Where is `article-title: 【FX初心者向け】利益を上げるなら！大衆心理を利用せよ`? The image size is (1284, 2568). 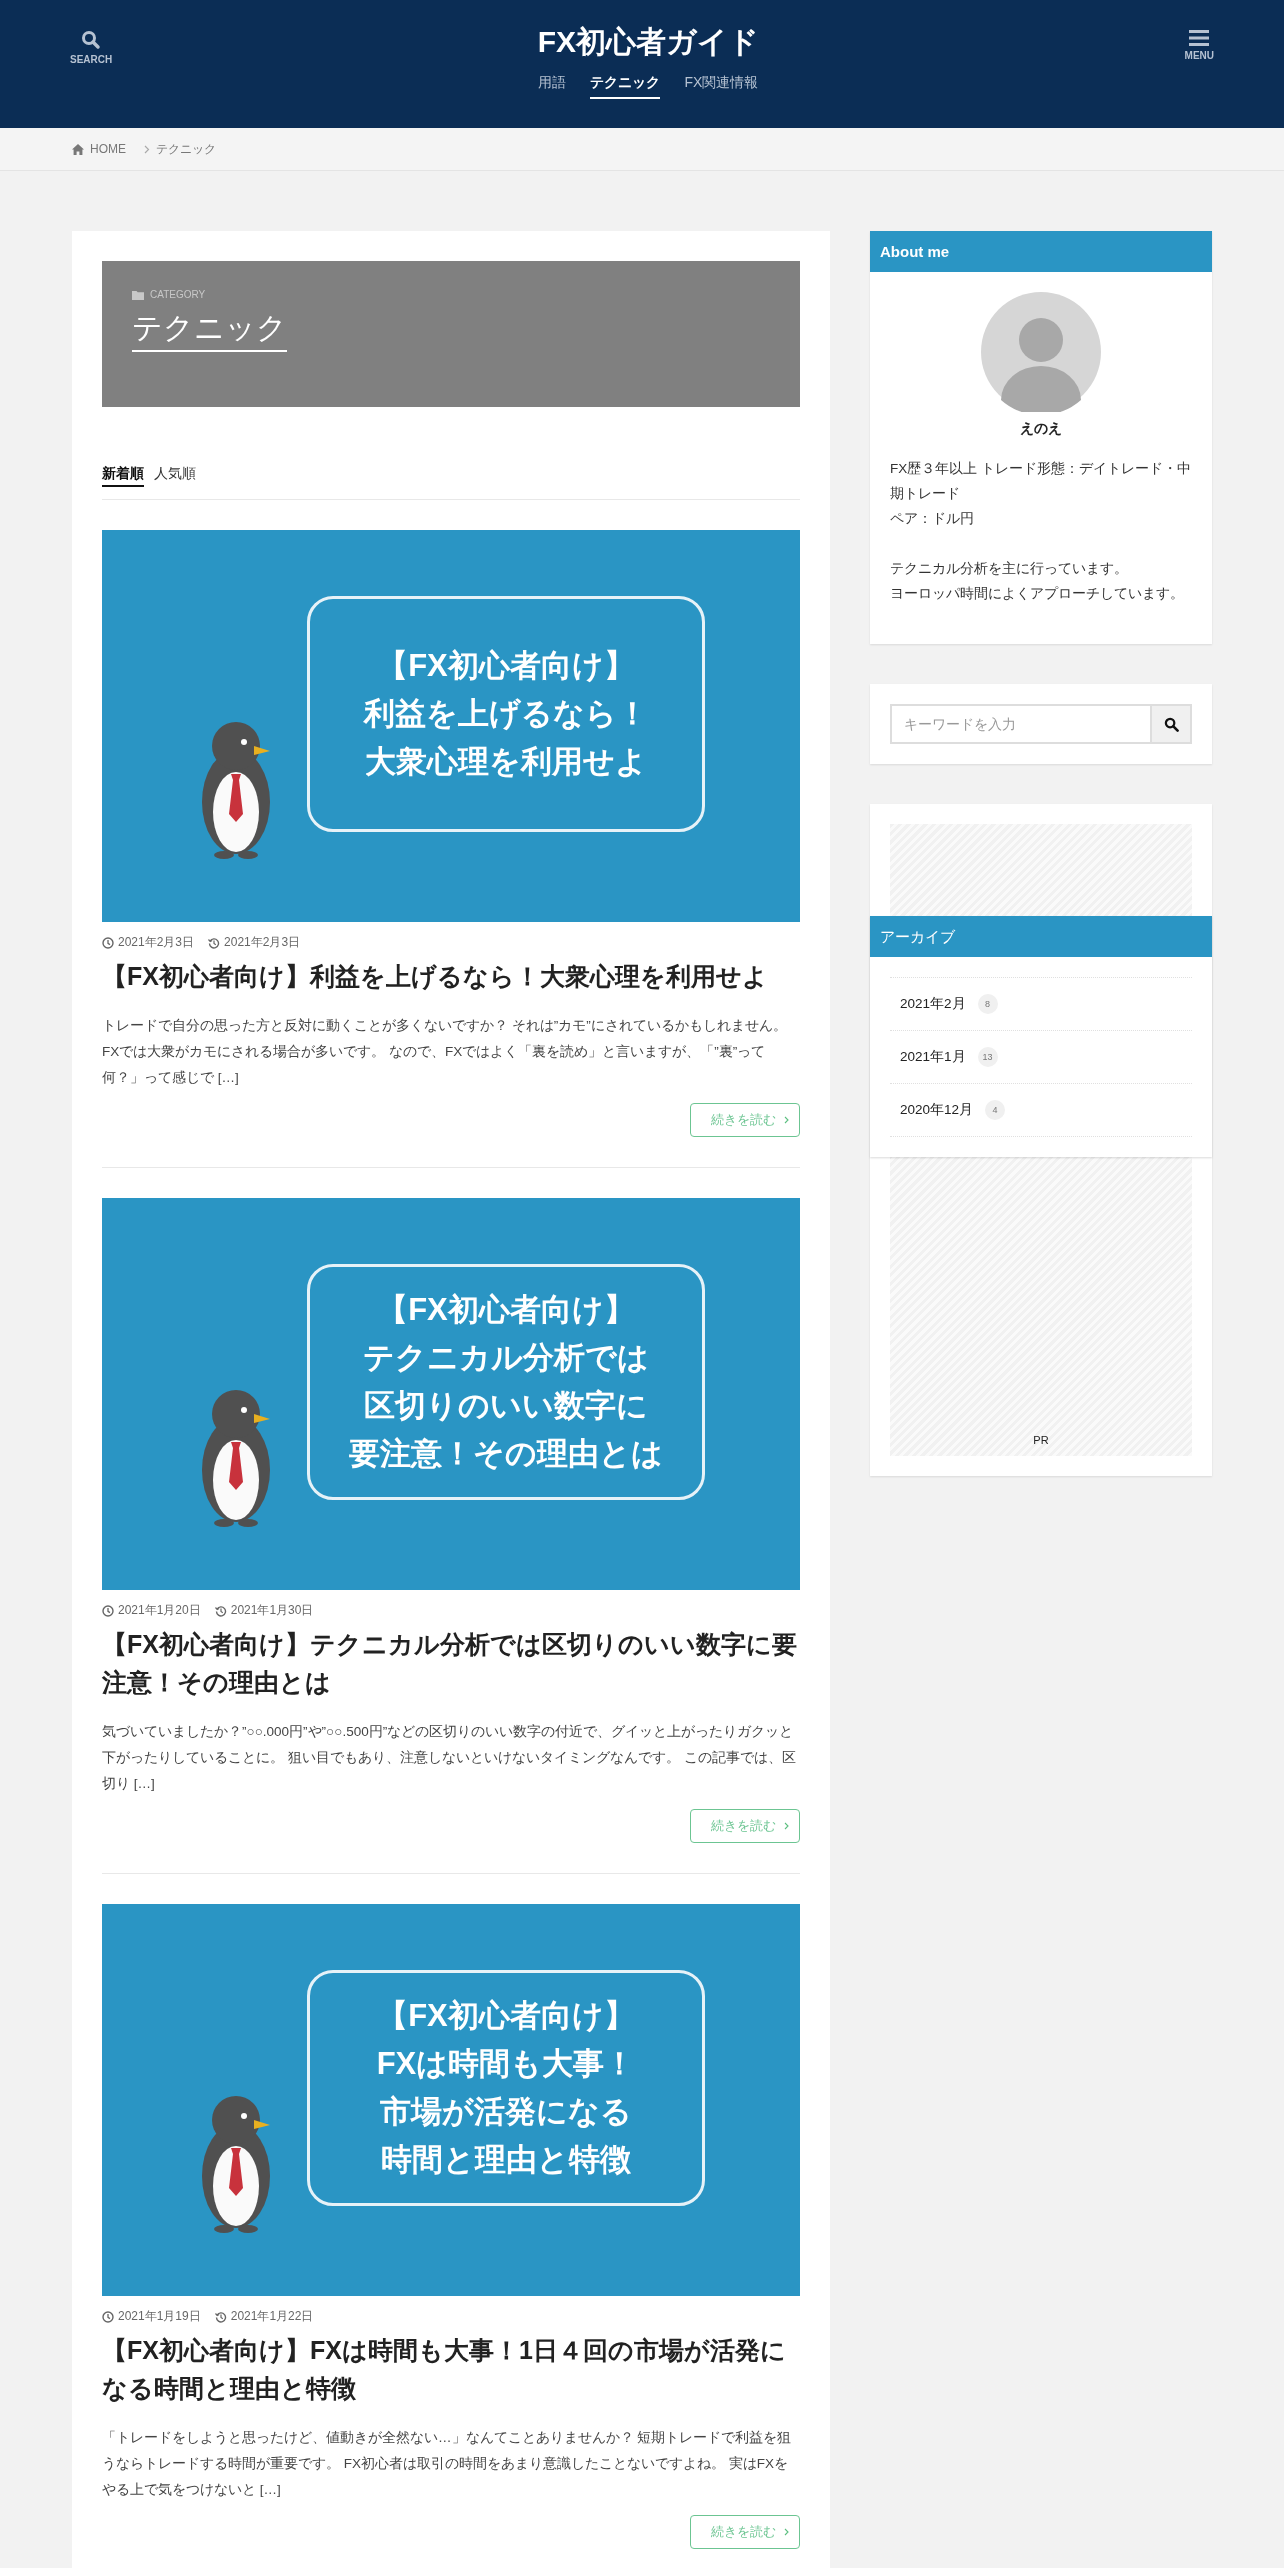 article-title: 【FX初心者向け】利益を上げるなら！大衆心理を利用せよ is located at coordinates (451, 976).